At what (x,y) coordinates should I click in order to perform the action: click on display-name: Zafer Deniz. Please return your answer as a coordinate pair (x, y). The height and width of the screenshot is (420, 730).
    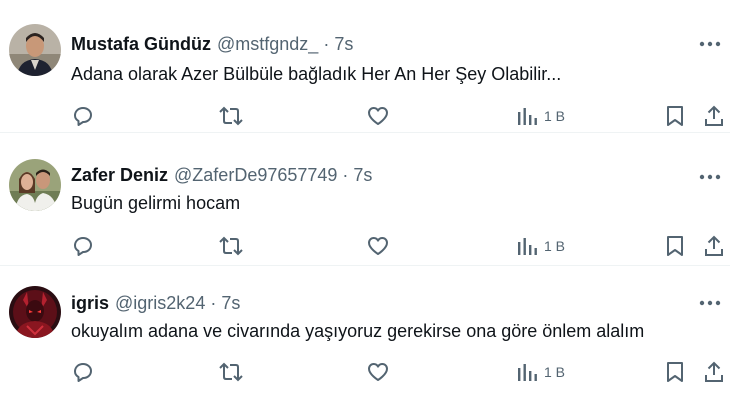
    Looking at the image, I should click on (119, 175).